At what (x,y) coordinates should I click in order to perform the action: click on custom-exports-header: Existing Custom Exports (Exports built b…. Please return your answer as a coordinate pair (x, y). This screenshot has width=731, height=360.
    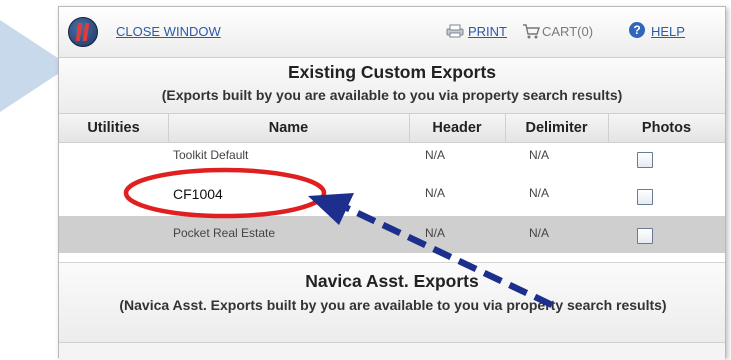
    Looking at the image, I should click on (392, 85).